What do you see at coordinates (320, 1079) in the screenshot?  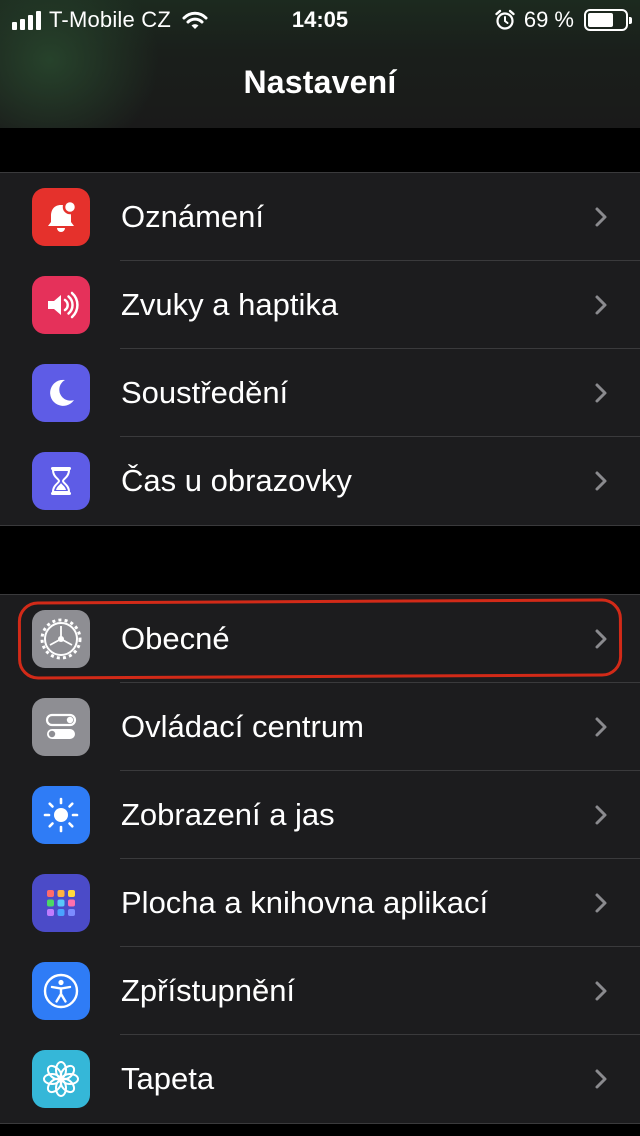 I see `settings-row-wallpaper: Tapeta` at bounding box center [320, 1079].